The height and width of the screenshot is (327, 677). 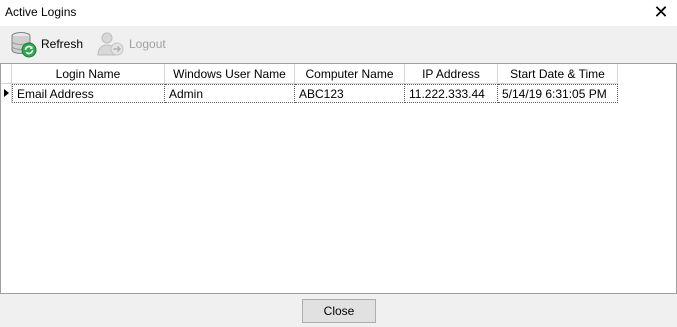 I want to click on refresh-button: Refresh, so click(x=45, y=44).